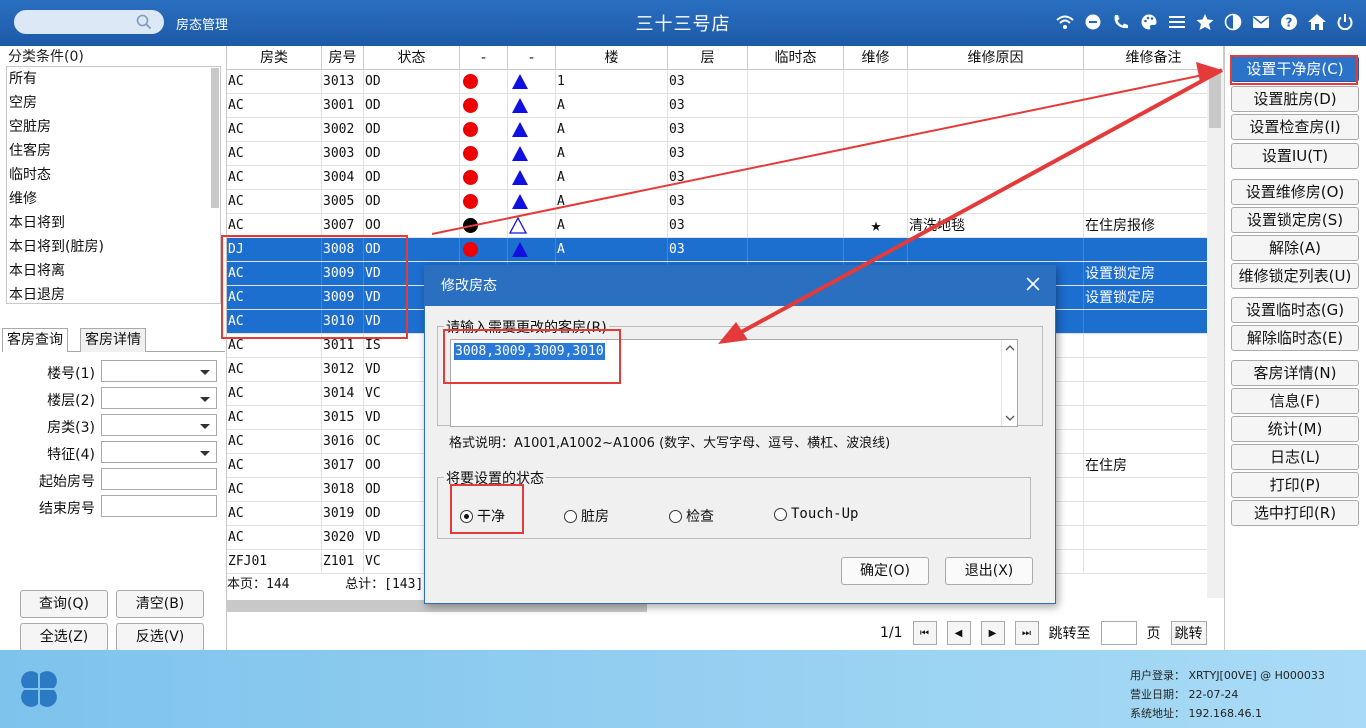 Image resolution: width=1366 pixels, height=728 pixels. Describe the element at coordinates (113, 199) in the screenshot. I see `category-item: 维修` at that location.